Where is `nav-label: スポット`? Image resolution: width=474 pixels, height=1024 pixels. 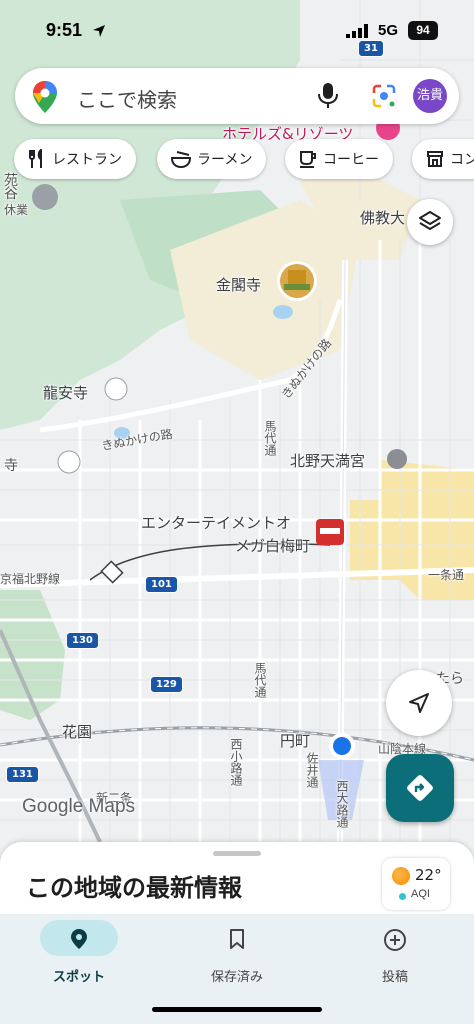 nav-label: スポット is located at coordinates (78, 977).